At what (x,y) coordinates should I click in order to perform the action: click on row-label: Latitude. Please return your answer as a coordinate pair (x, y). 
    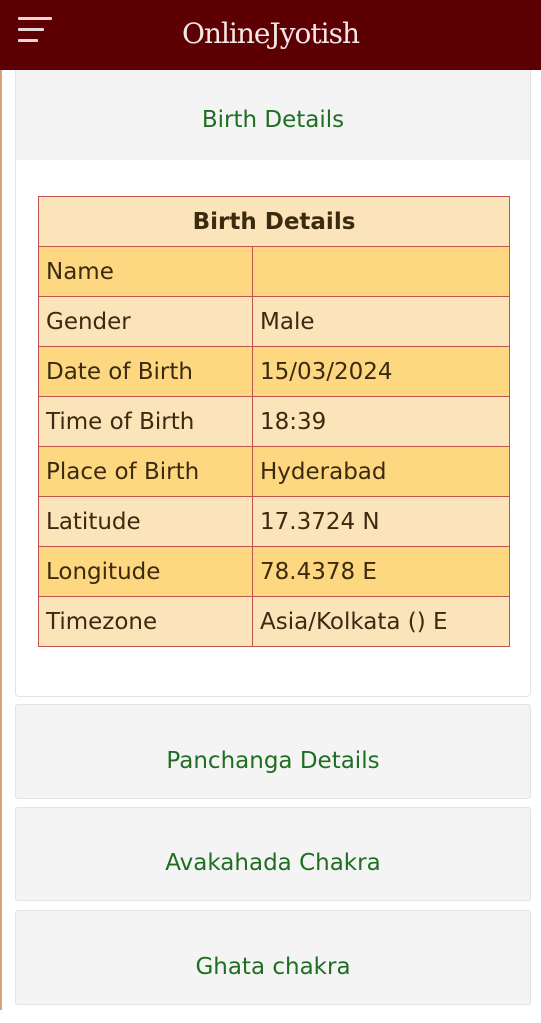
    Looking at the image, I should click on (145, 521).